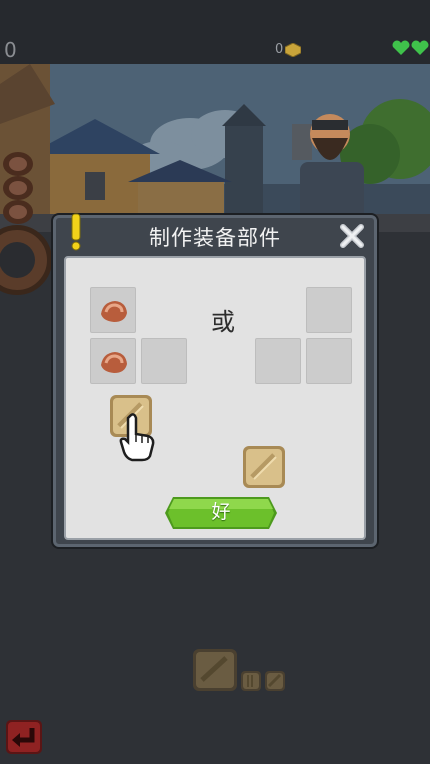 The height and width of the screenshot is (764, 430). Describe the element at coordinates (215, 32) in the screenshot. I see `top-hud: 0 0` at that location.